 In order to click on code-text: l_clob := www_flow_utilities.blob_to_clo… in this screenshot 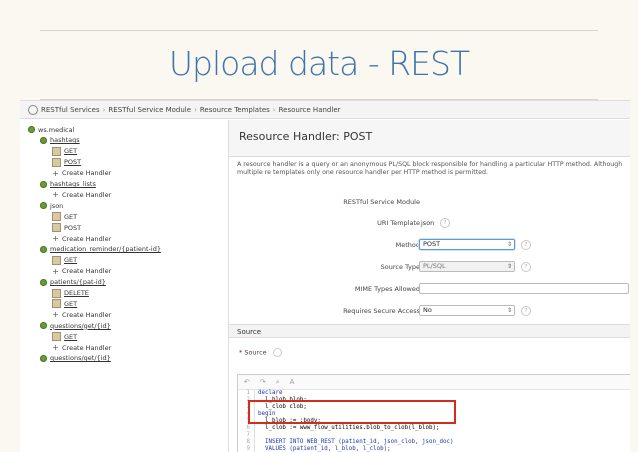, I will do `click(349, 428)`.